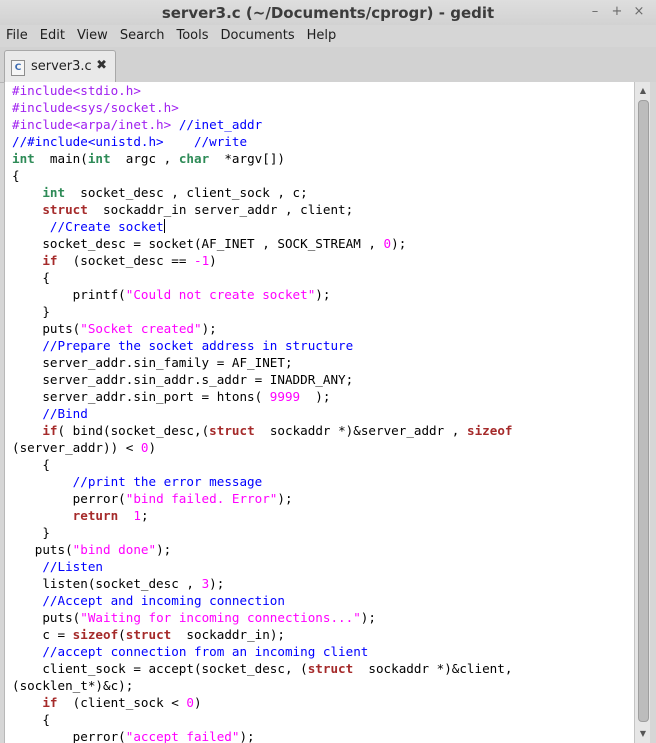  I want to click on code-token: argc ,, so click(144, 158).